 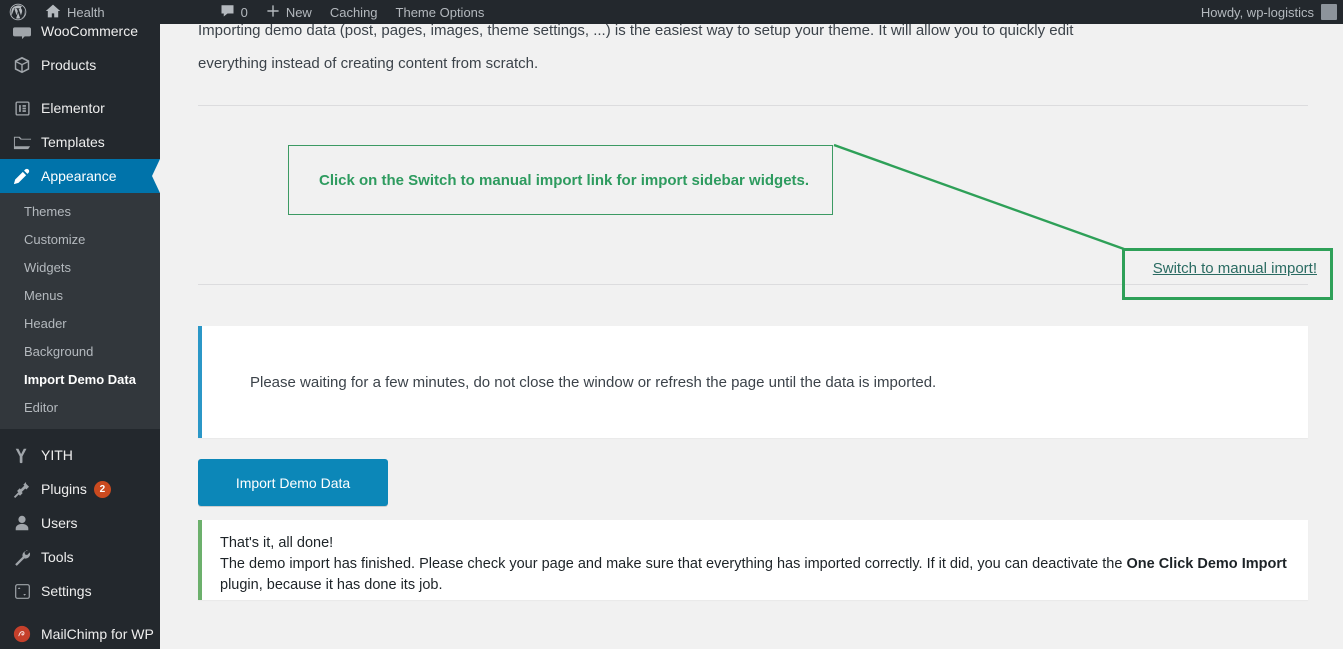 I want to click on sidebar-item-label: Appearance, so click(x=79, y=176).